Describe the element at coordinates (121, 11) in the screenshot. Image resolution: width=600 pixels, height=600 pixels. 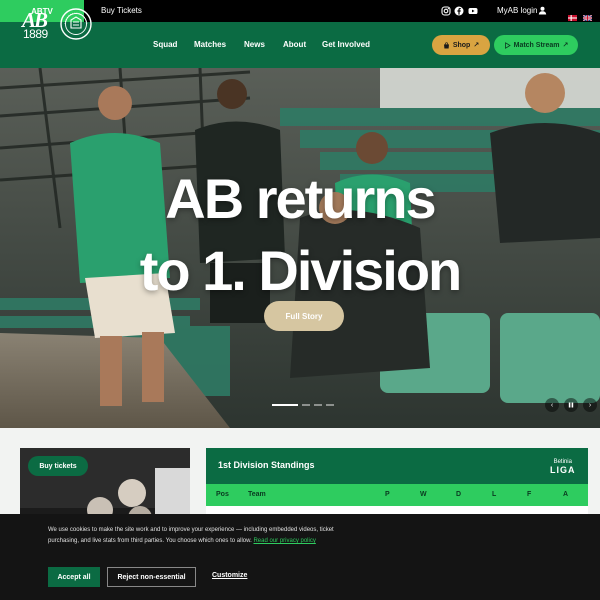
I see `buy-tickets-link: Buy Tickets` at that location.